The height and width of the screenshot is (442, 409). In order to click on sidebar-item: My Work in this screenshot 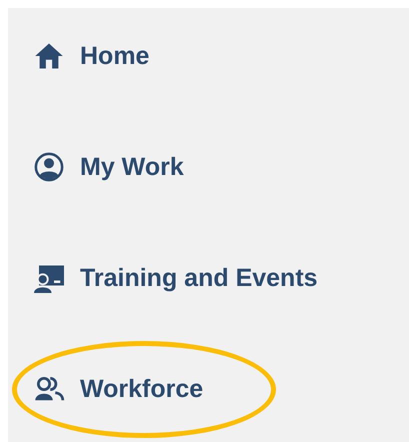, I will do `click(132, 167)`.